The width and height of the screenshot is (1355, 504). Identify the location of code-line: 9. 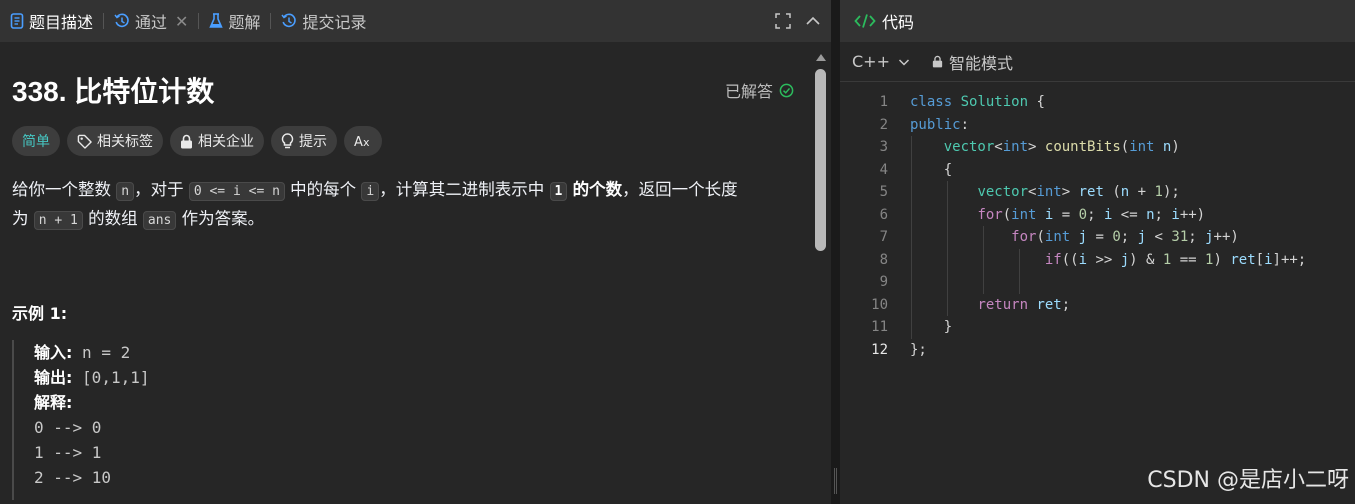
(1097, 282).